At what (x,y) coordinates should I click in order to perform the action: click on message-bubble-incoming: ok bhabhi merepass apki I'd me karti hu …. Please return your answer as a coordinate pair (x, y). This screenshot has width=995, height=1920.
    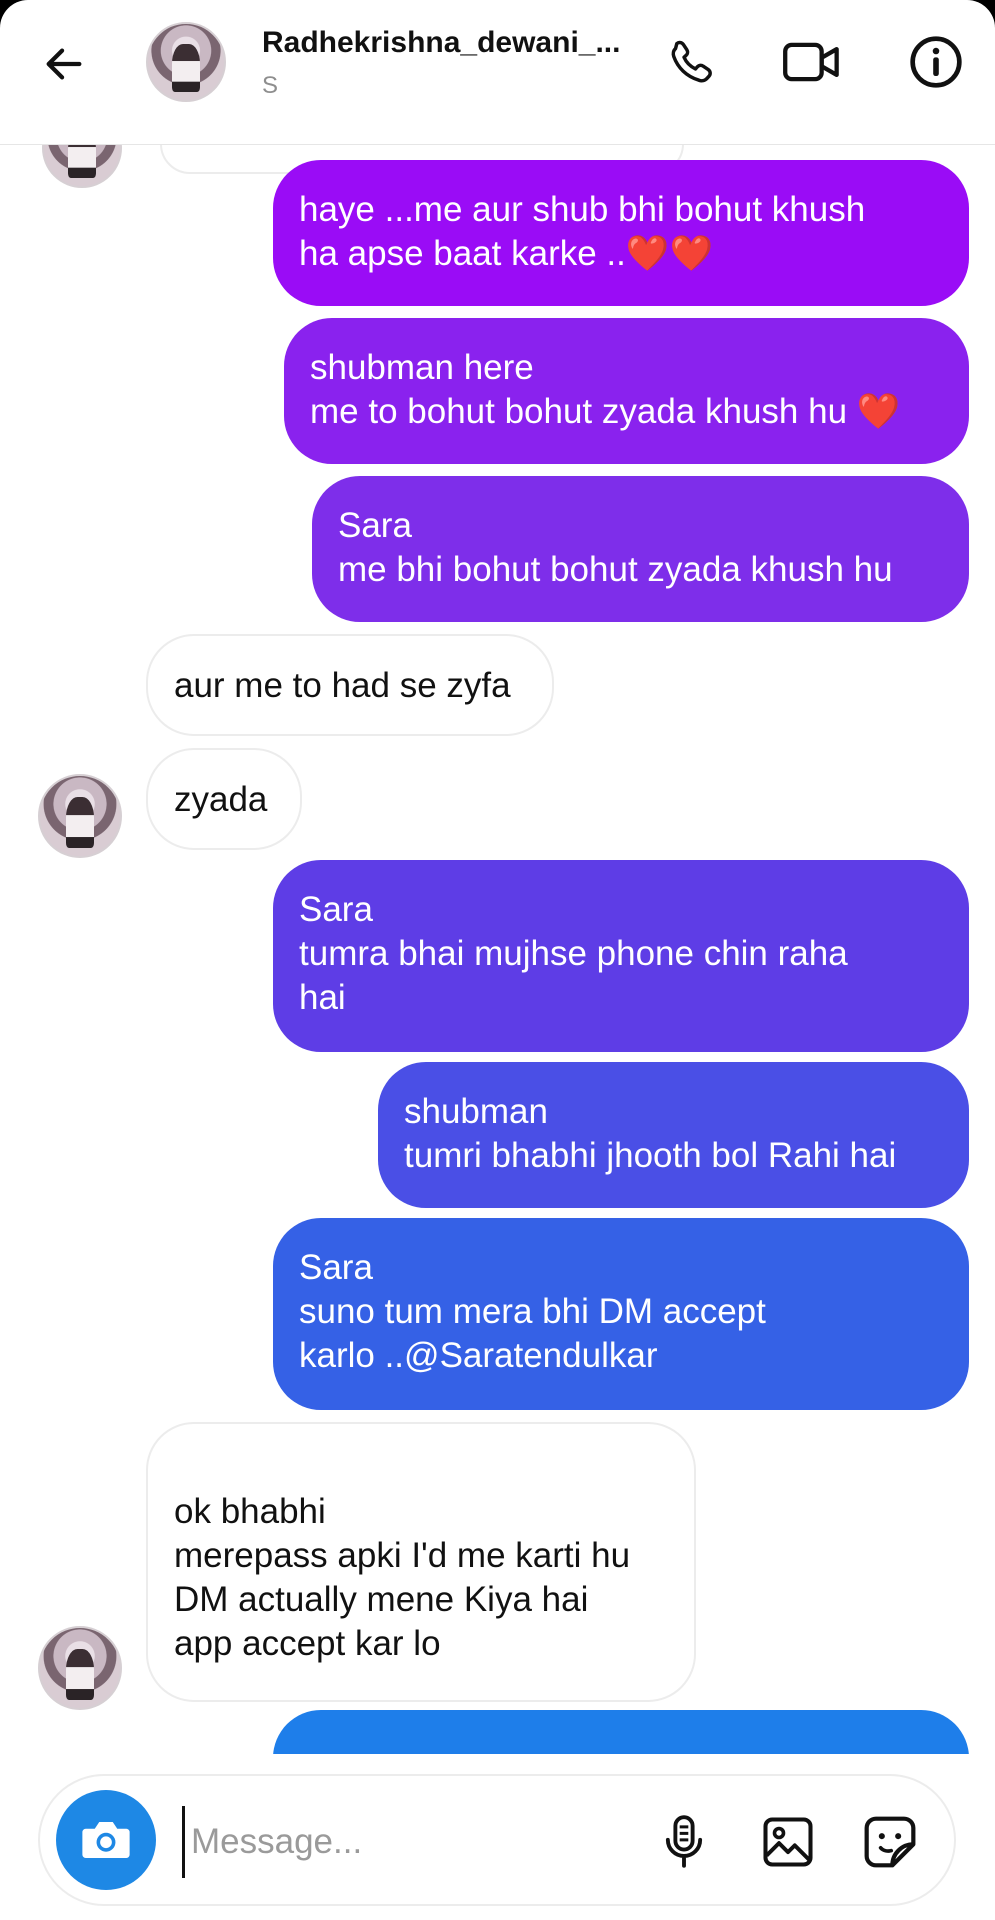
    Looking at the image, I should click on (421, 1562).